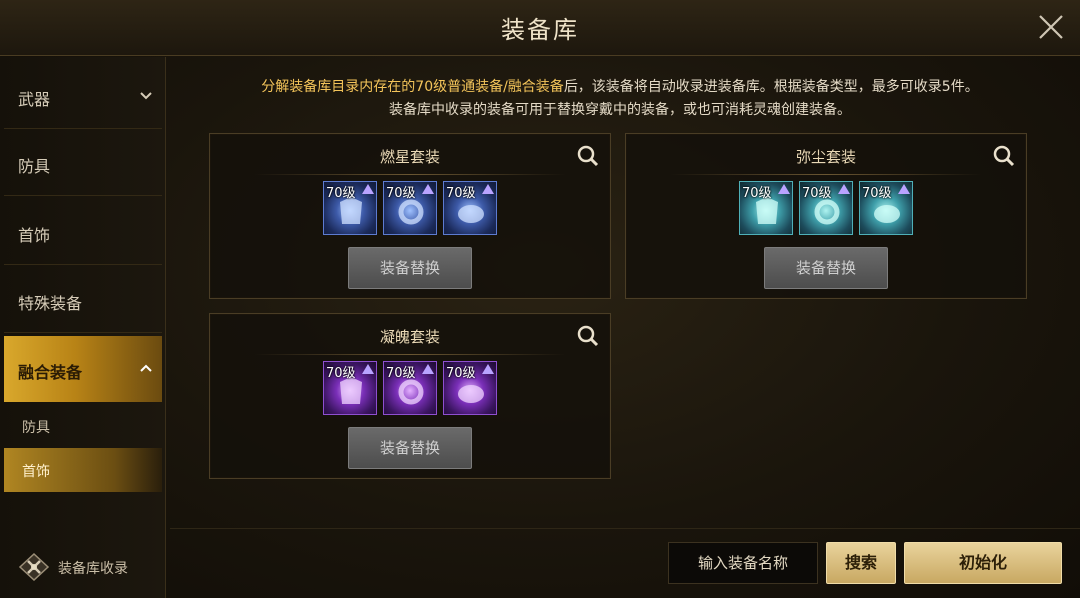  What do you see at coordinates (861, 563) in the screenshot?
I see `search-button: 搜索` at bounding box center [861, 563].